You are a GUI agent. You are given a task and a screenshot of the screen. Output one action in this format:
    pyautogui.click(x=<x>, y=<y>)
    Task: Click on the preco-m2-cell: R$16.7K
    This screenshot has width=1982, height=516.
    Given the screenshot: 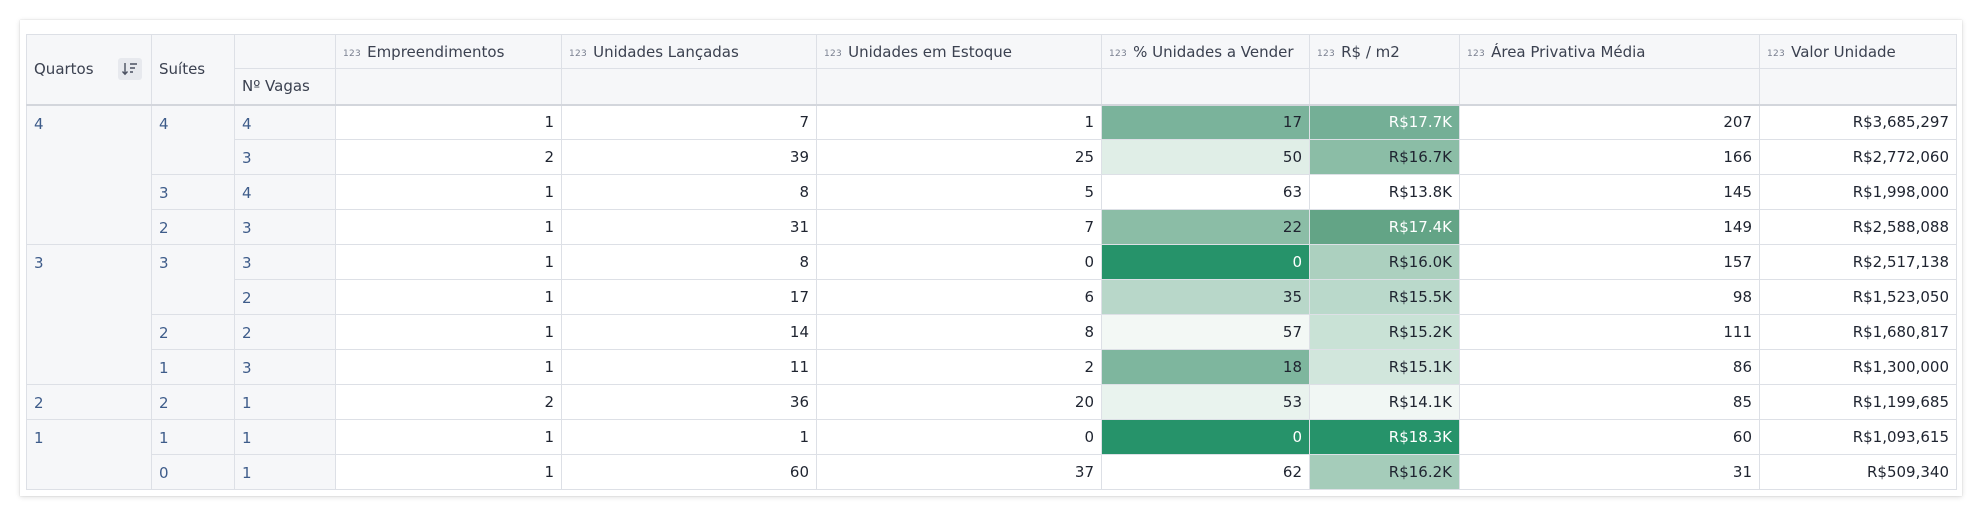 What is the action you would take?
    pyautogui.click(x=1384, y=157)
    